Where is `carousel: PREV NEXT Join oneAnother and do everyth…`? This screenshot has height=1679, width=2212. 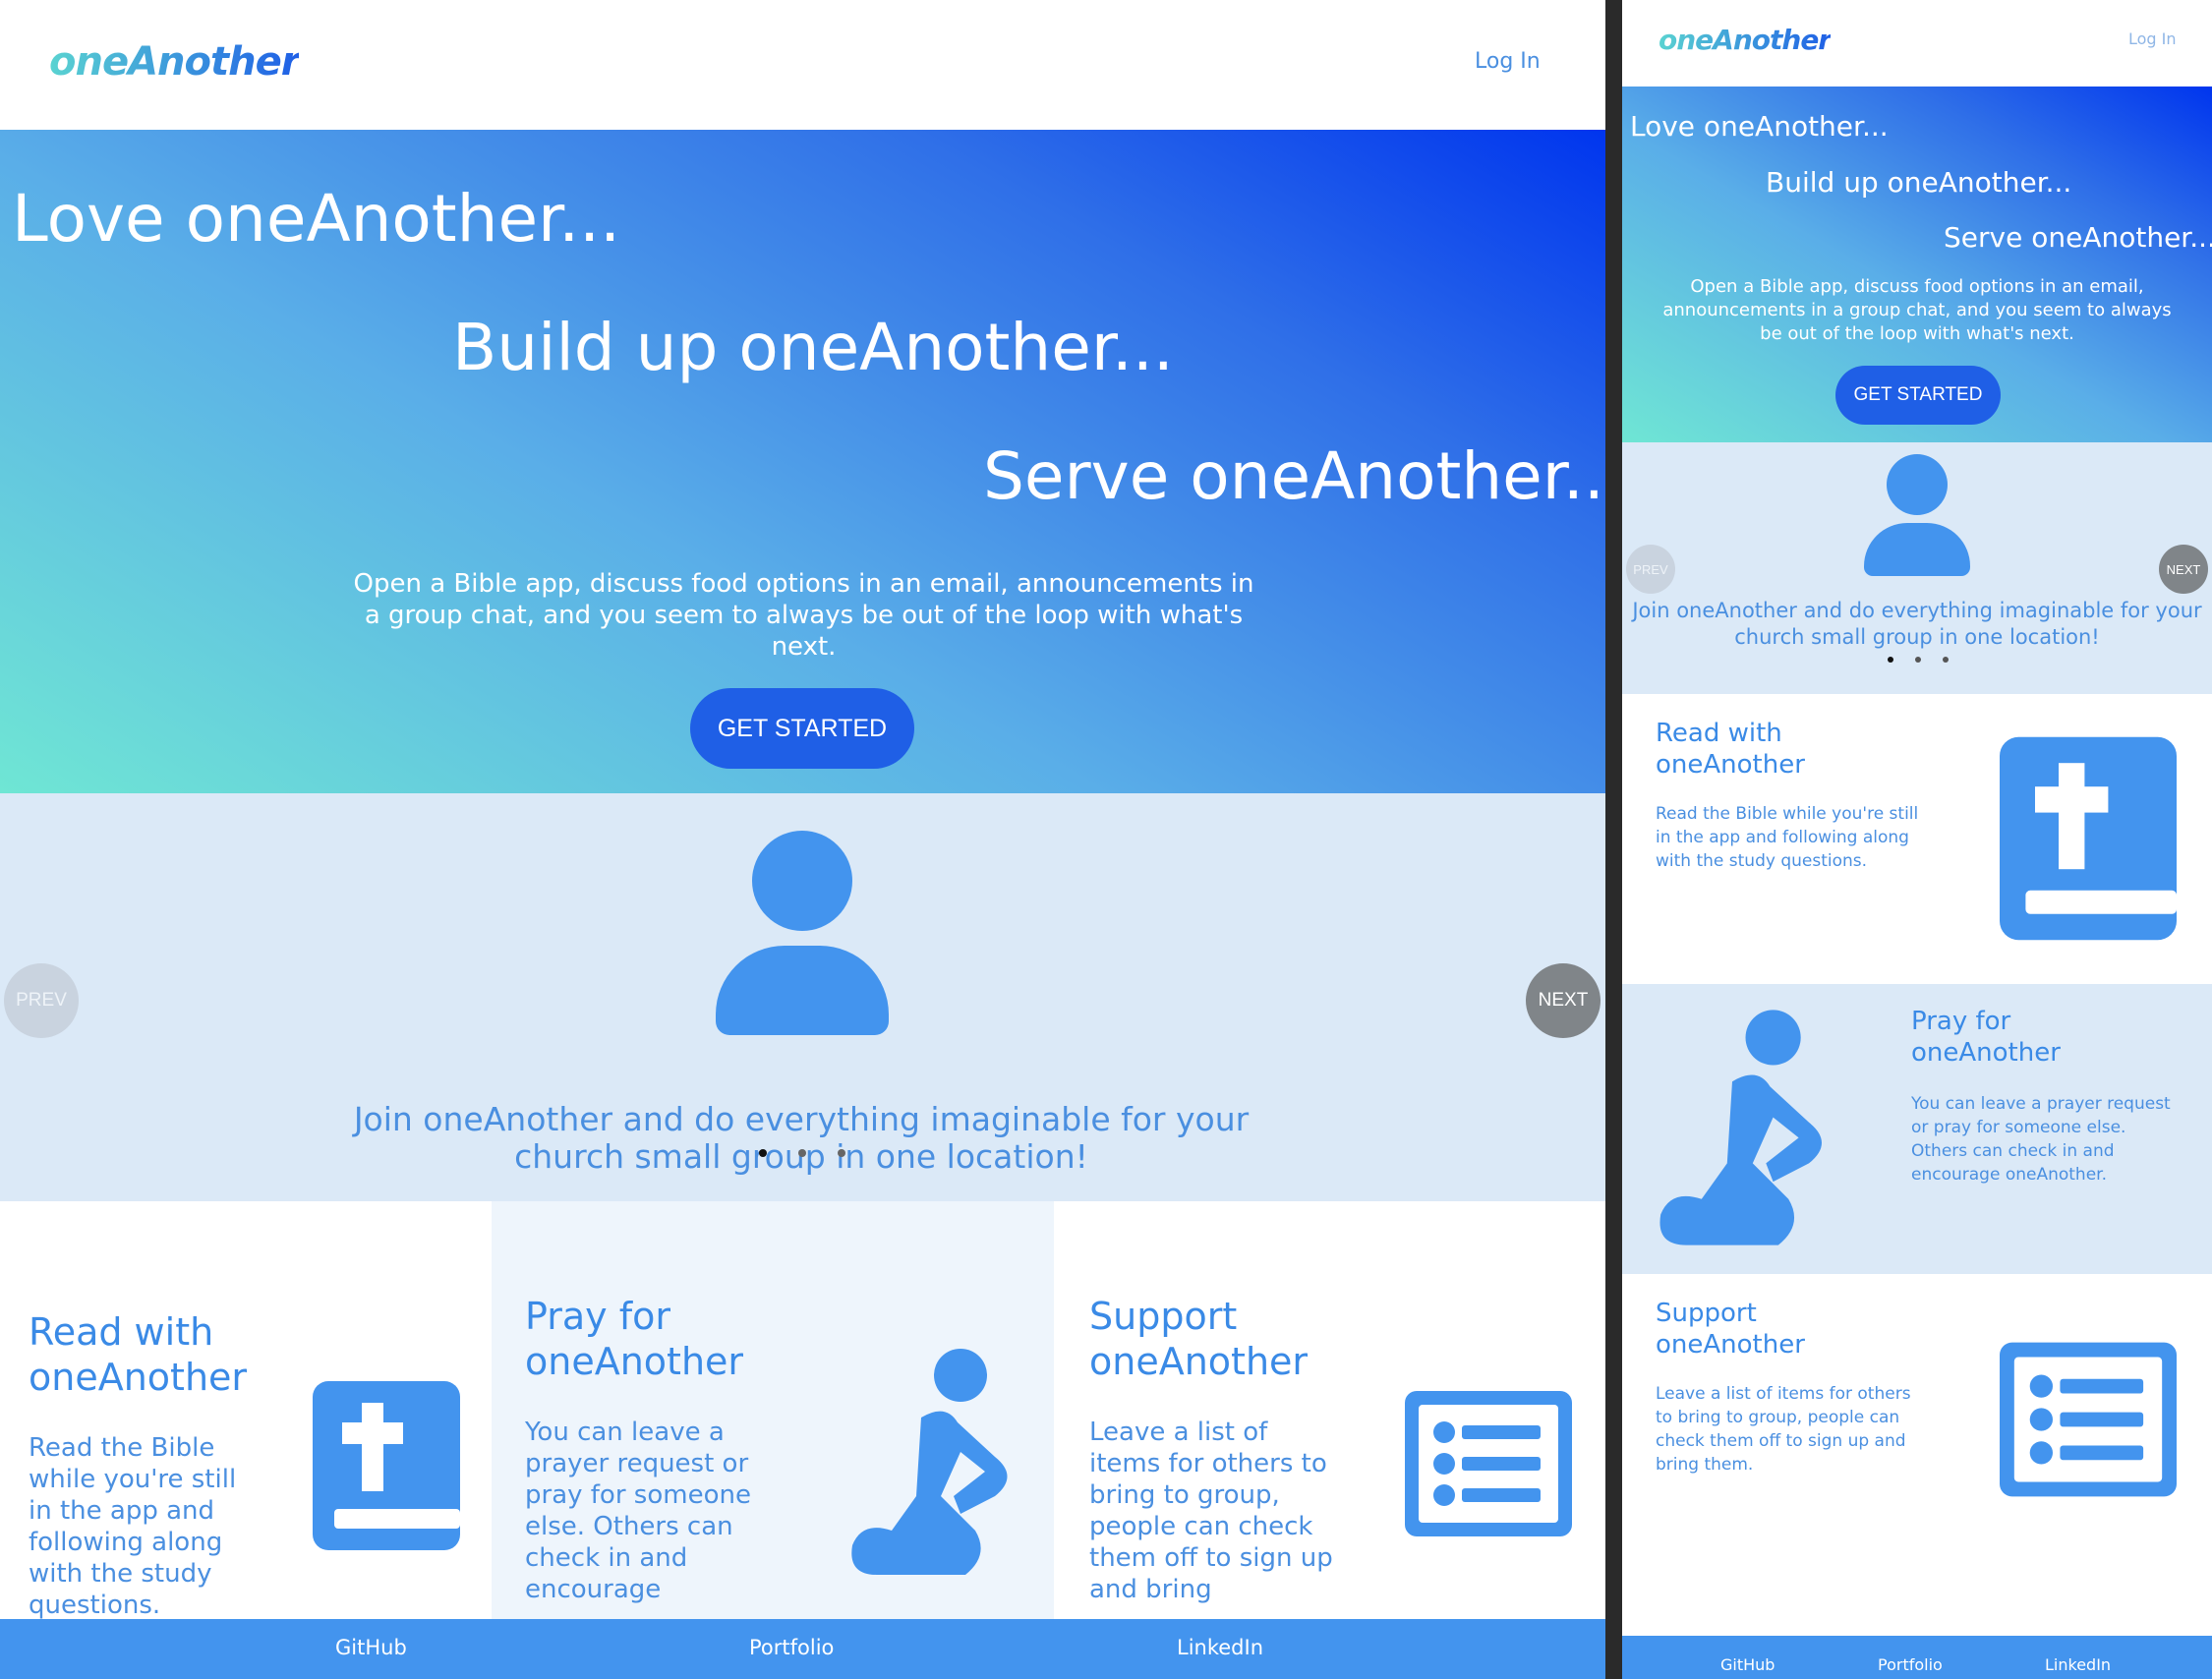
carousel: PREV NEXT Join oneAnother and do everyth… is located at coordinates (1917, 568).